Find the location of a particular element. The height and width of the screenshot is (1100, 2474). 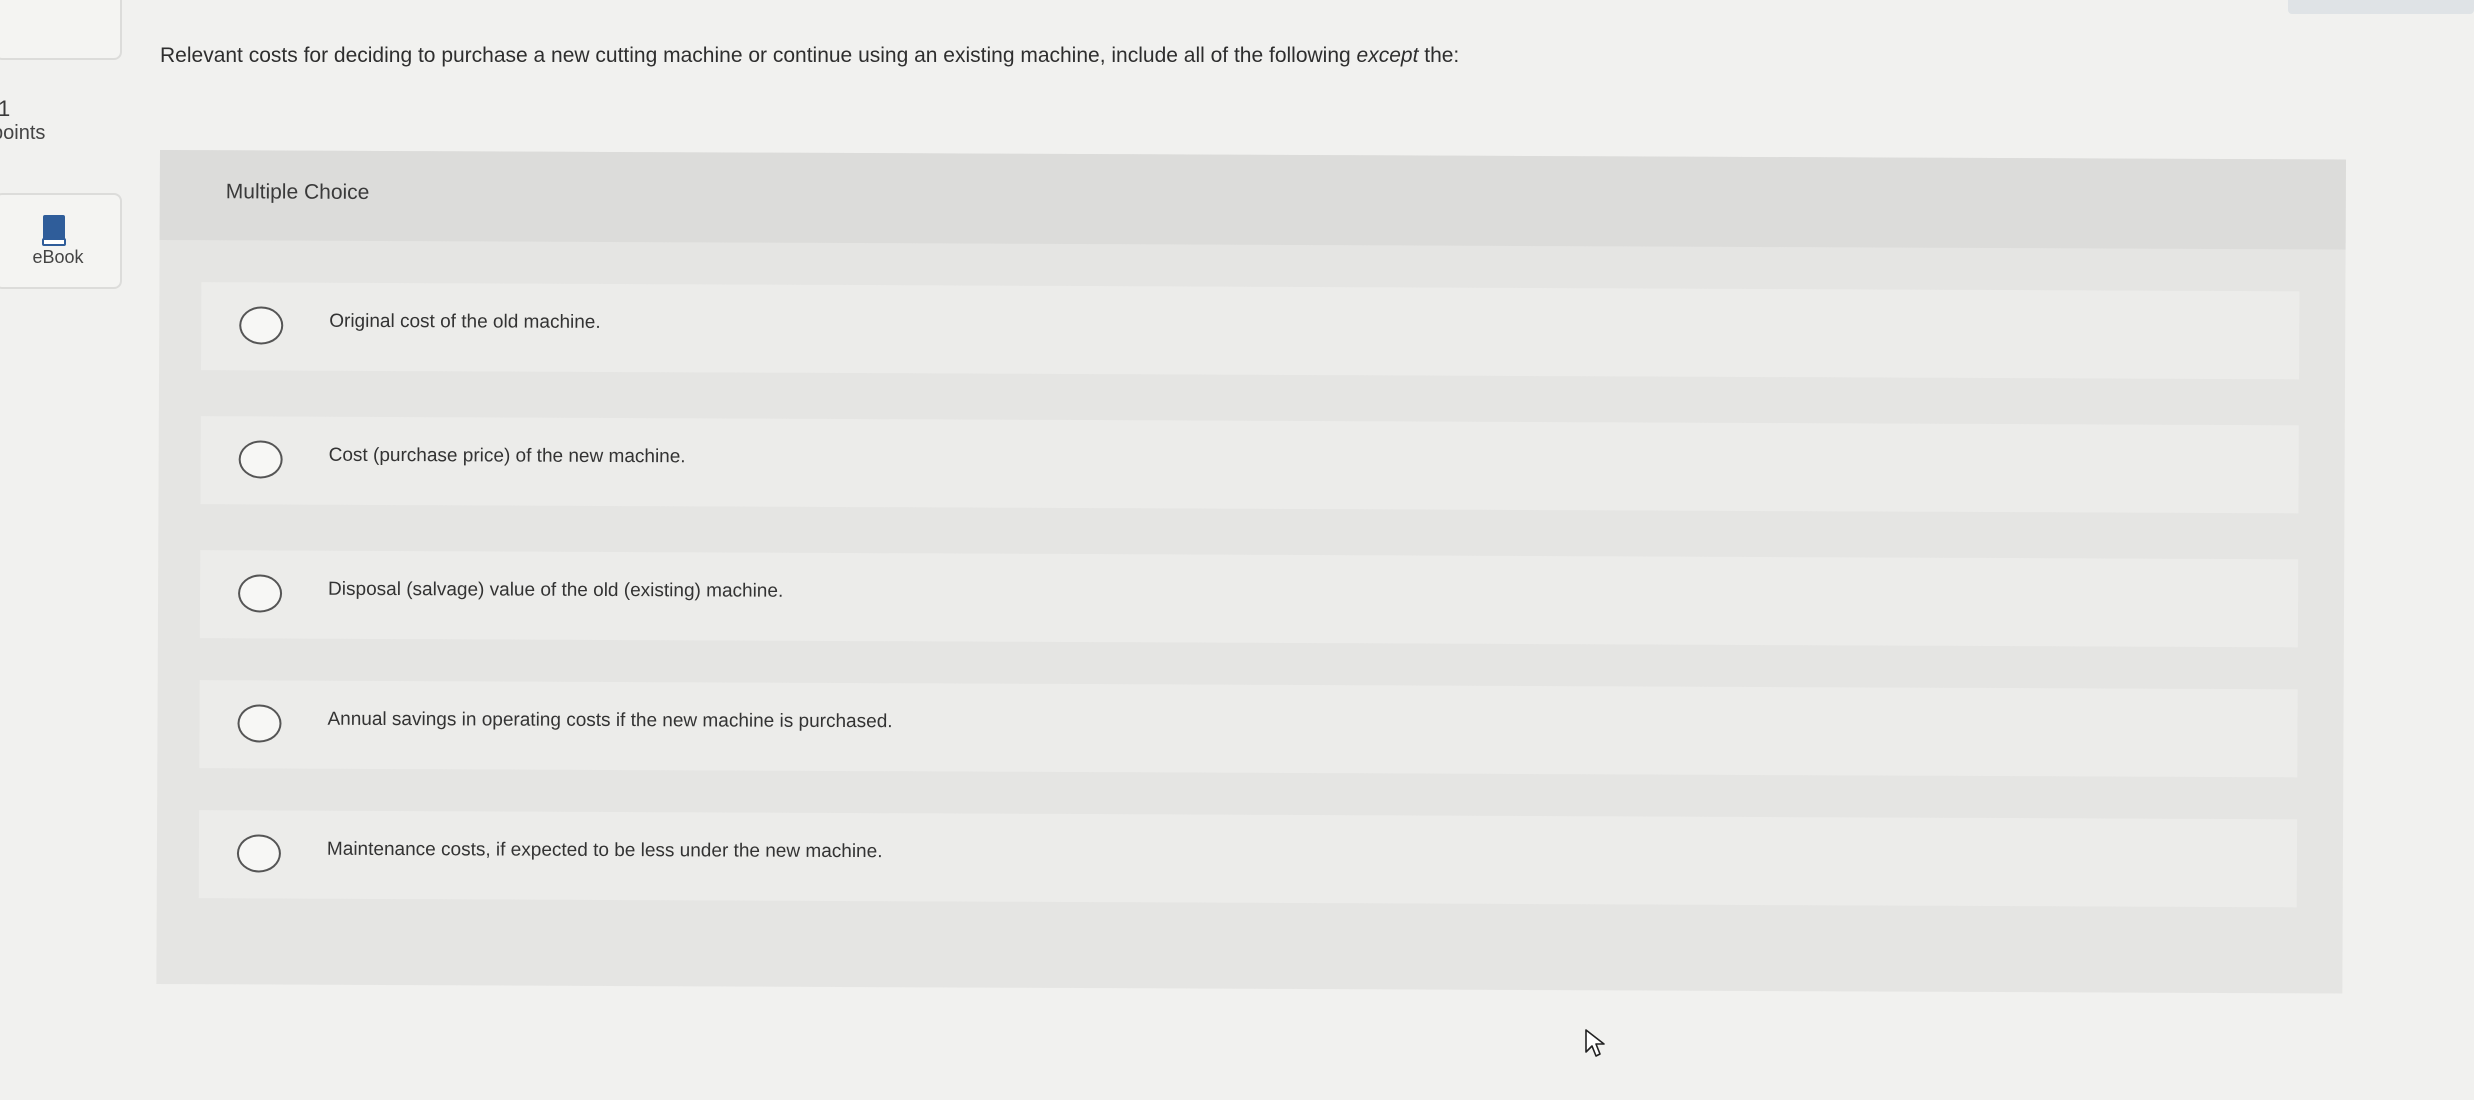

answer-option-label: Original cost of the old machine. is located at coordinates (465, 321).